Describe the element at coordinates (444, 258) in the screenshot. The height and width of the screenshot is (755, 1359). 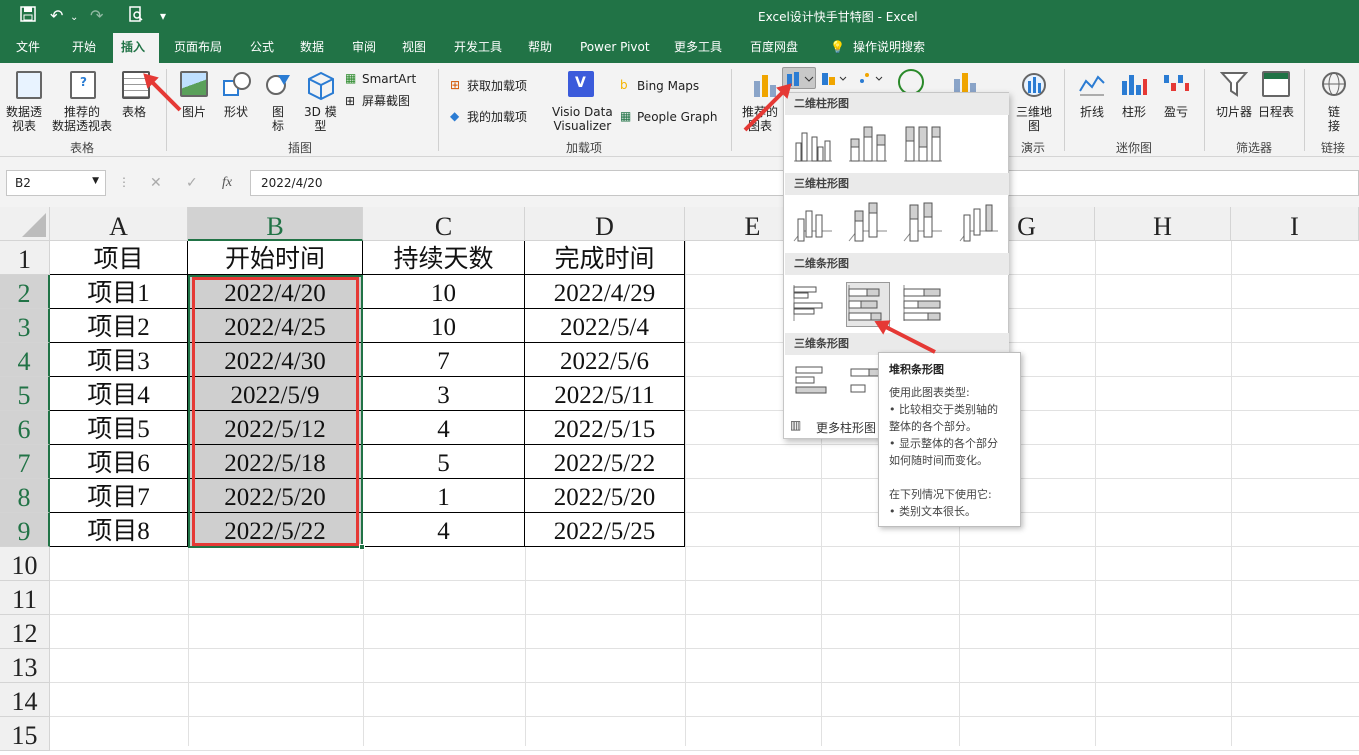
I see `table-header-cell: 持续天数` at that location.